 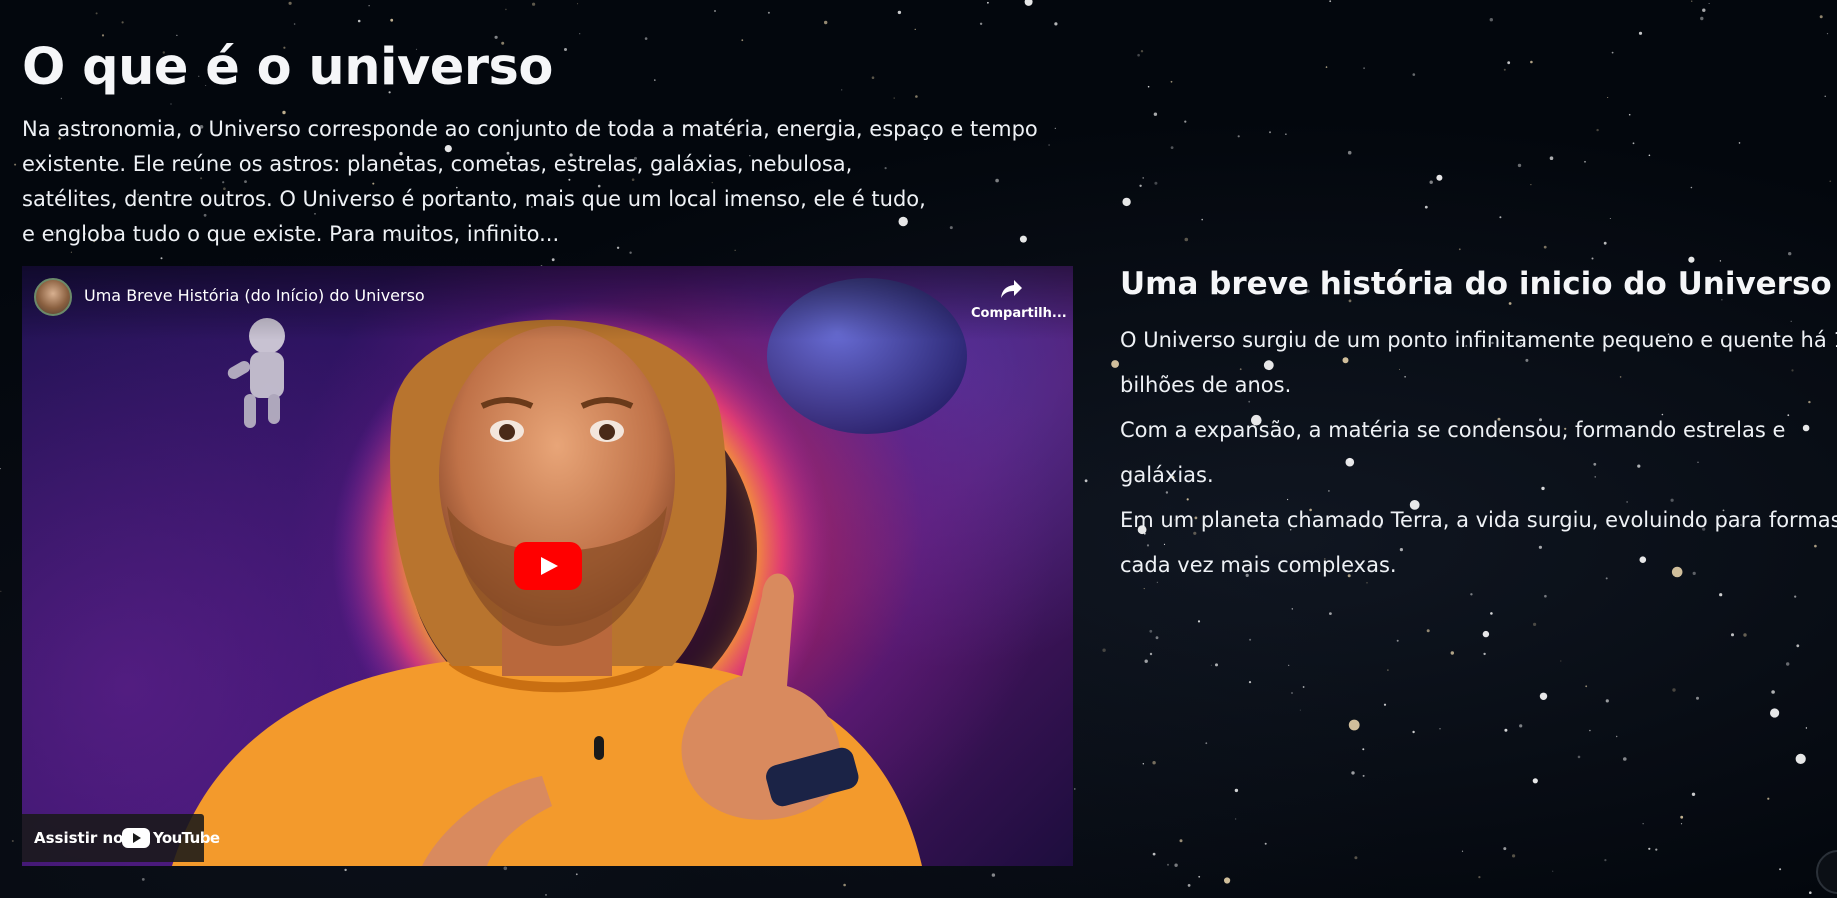 What do you see at coordinates (1476, 284) in the screenshot?
I see `aside-title: Uma breve história do inicio do Universo` at bounding box center [1476, 284].